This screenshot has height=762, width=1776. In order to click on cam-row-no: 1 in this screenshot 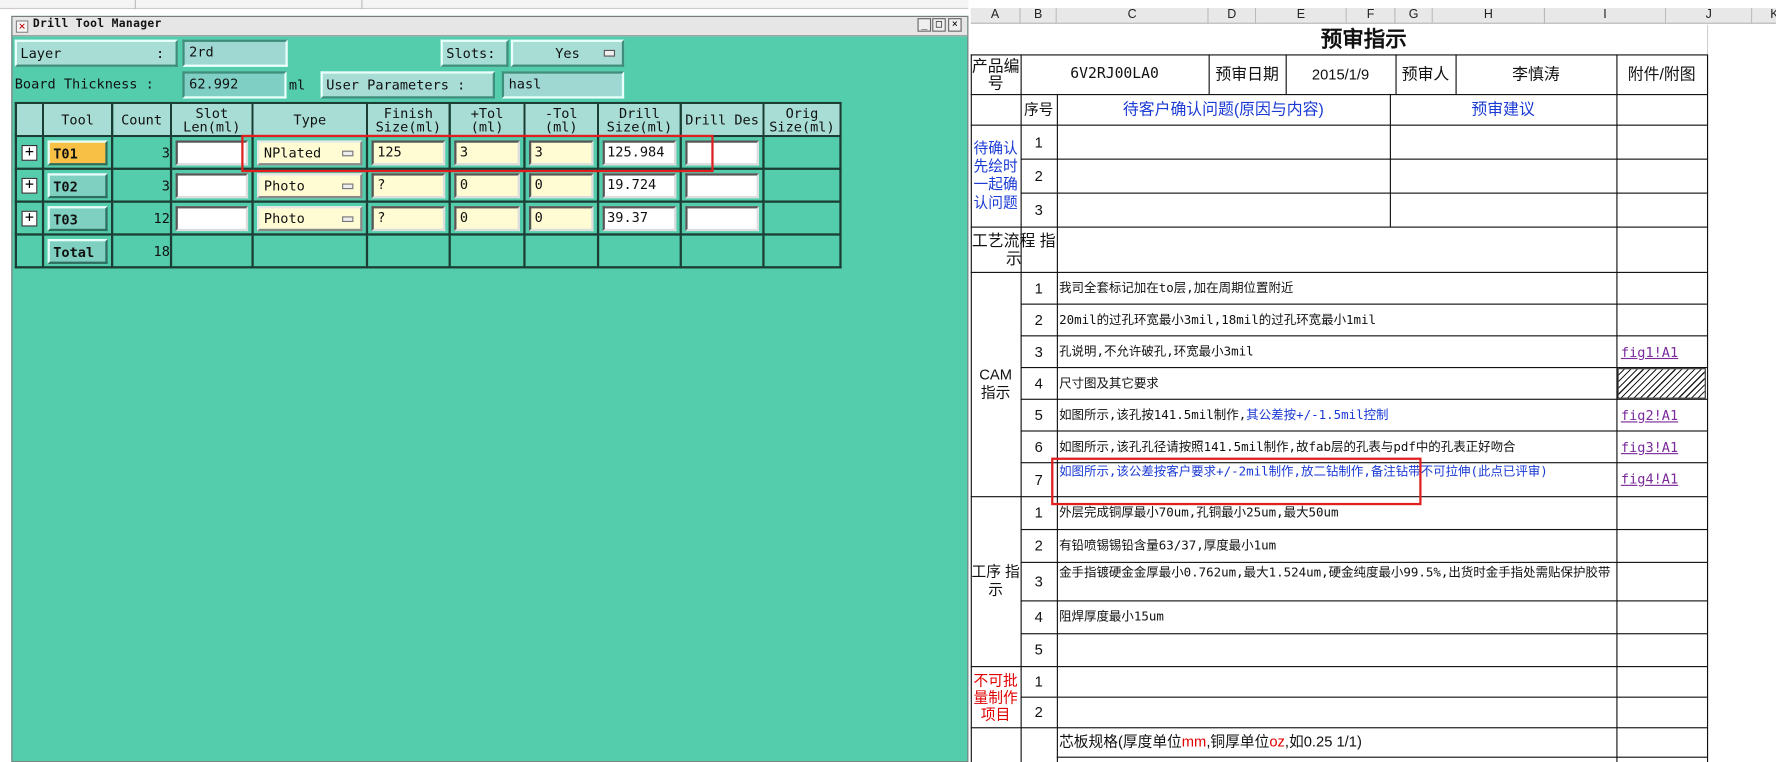, I will do `click(1038, 288)`.